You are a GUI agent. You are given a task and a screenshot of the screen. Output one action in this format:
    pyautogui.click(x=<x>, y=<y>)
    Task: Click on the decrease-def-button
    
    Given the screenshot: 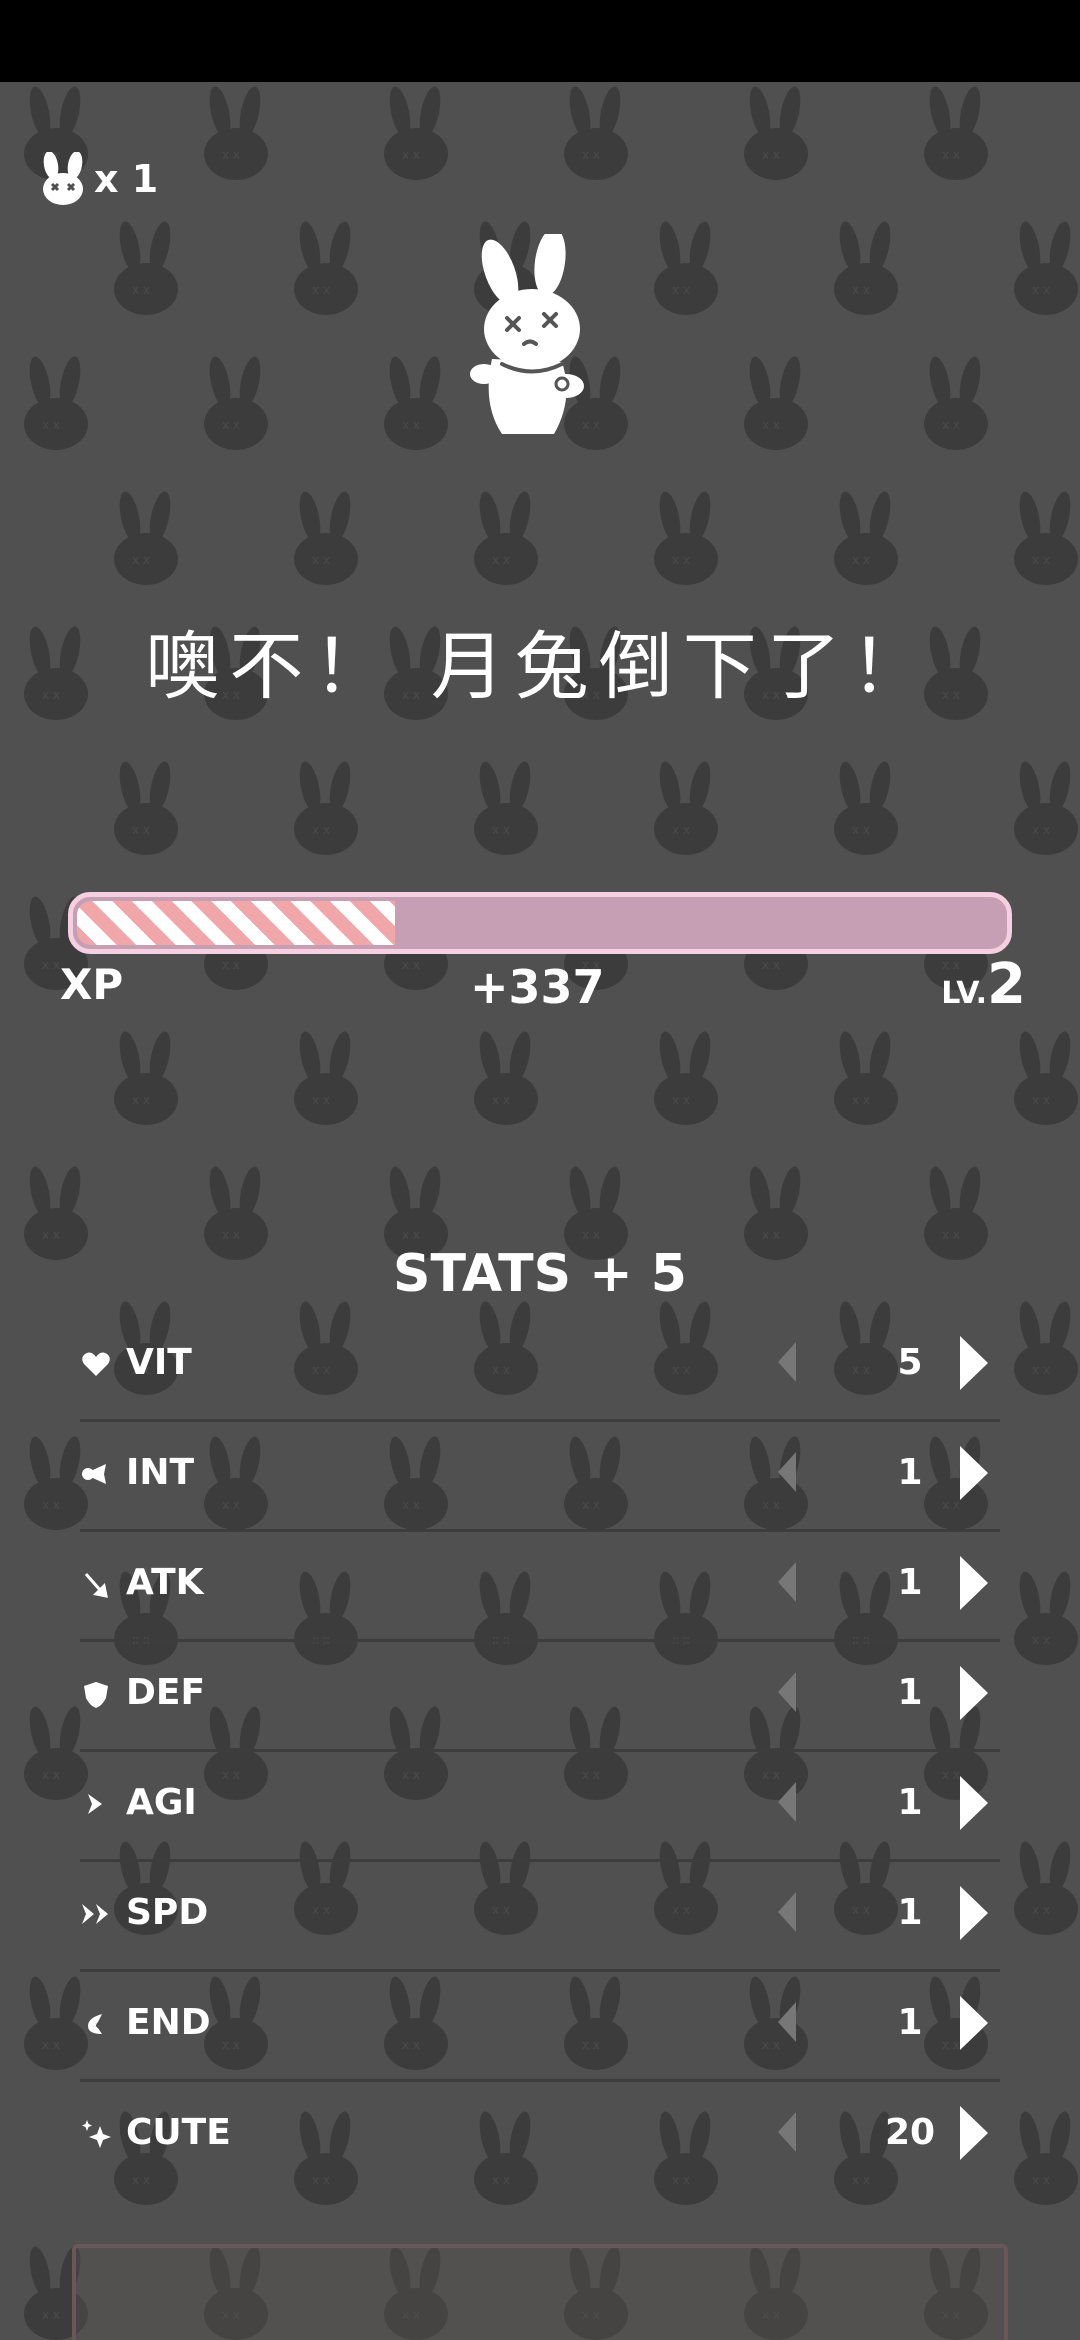 What is the action you would take?
    pyautogui.click(x=787, y=1692)
    